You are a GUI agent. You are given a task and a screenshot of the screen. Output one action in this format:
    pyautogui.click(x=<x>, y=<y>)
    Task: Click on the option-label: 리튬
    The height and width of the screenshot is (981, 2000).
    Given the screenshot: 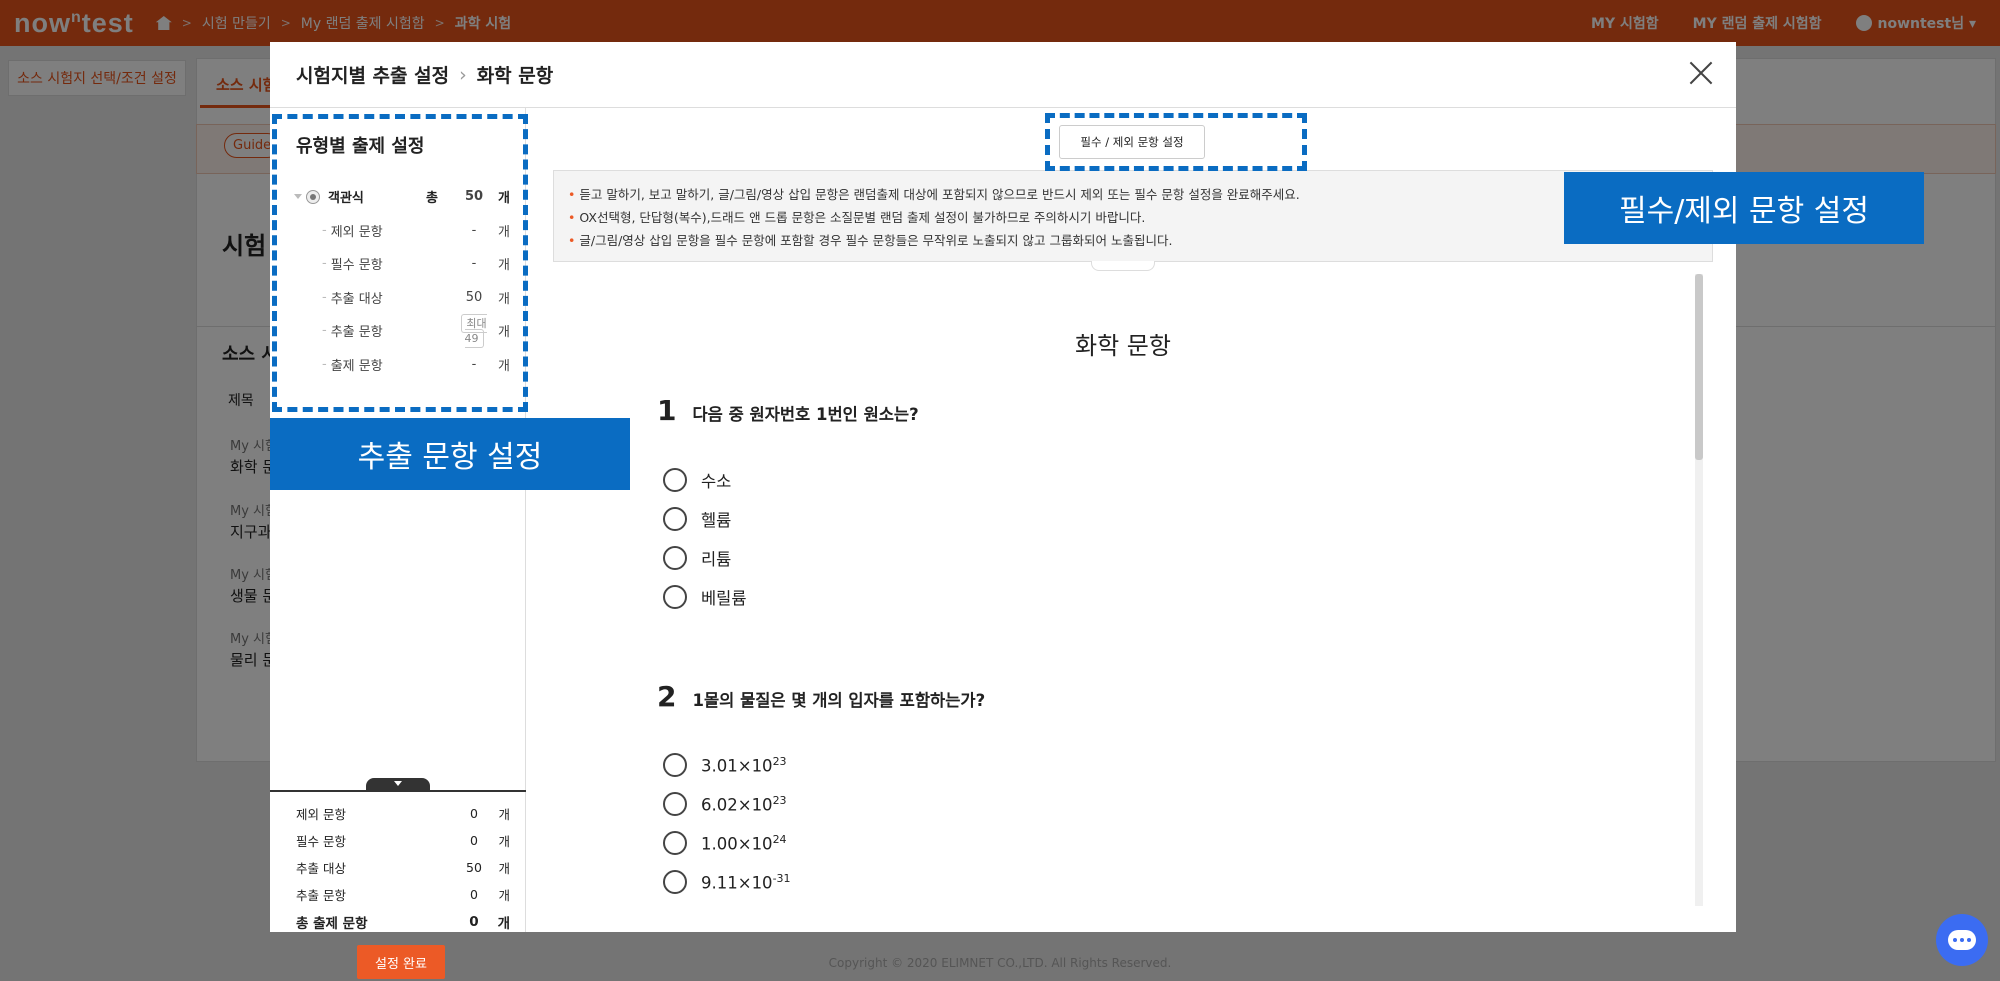 What is the action you would take?
    pyautogui.click(x=716, y=559)
    